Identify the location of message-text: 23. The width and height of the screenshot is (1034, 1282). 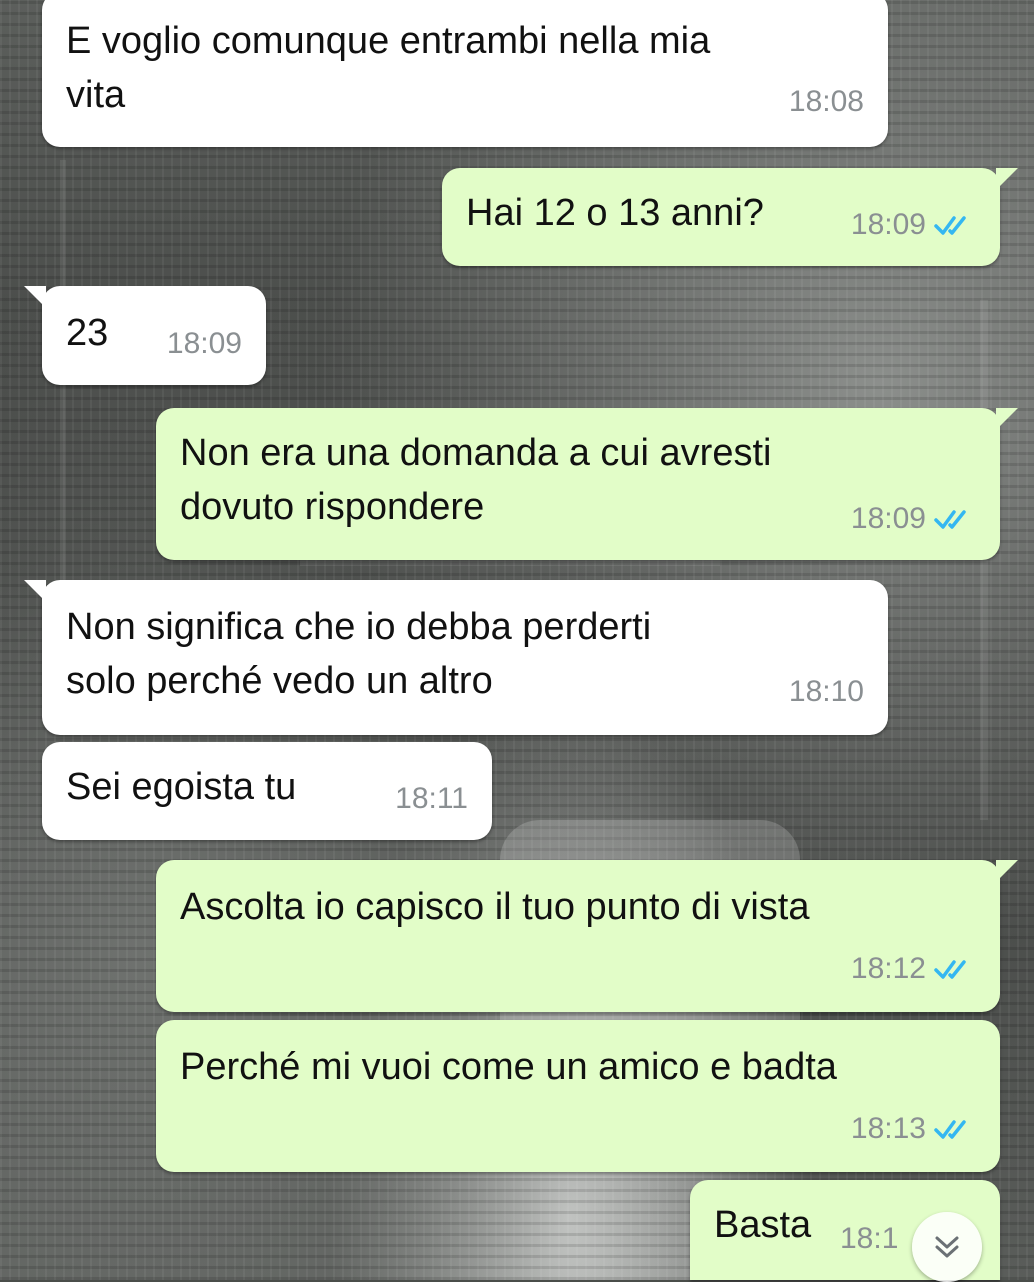
(87, 333).